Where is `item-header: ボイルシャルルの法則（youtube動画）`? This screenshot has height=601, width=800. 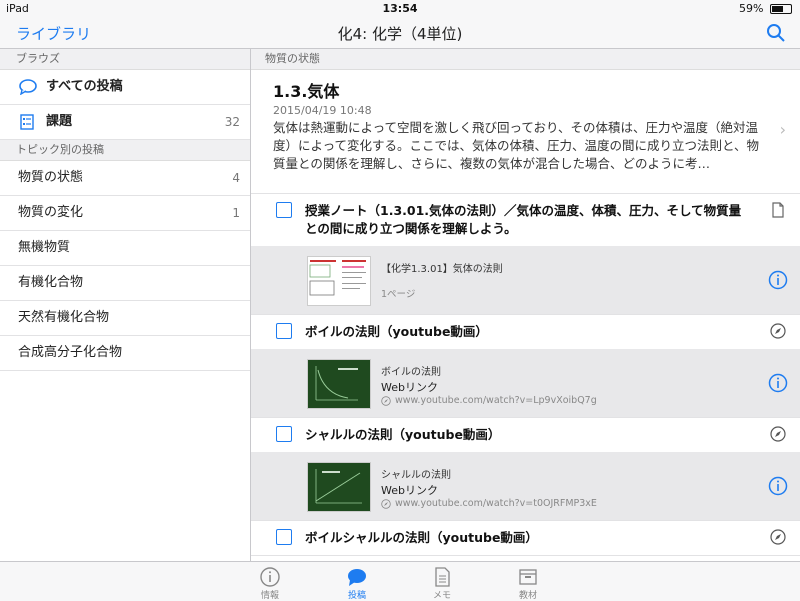 item-header: ボイルシャルルの法則（youtube動画） is located at coordinates (525, 538).